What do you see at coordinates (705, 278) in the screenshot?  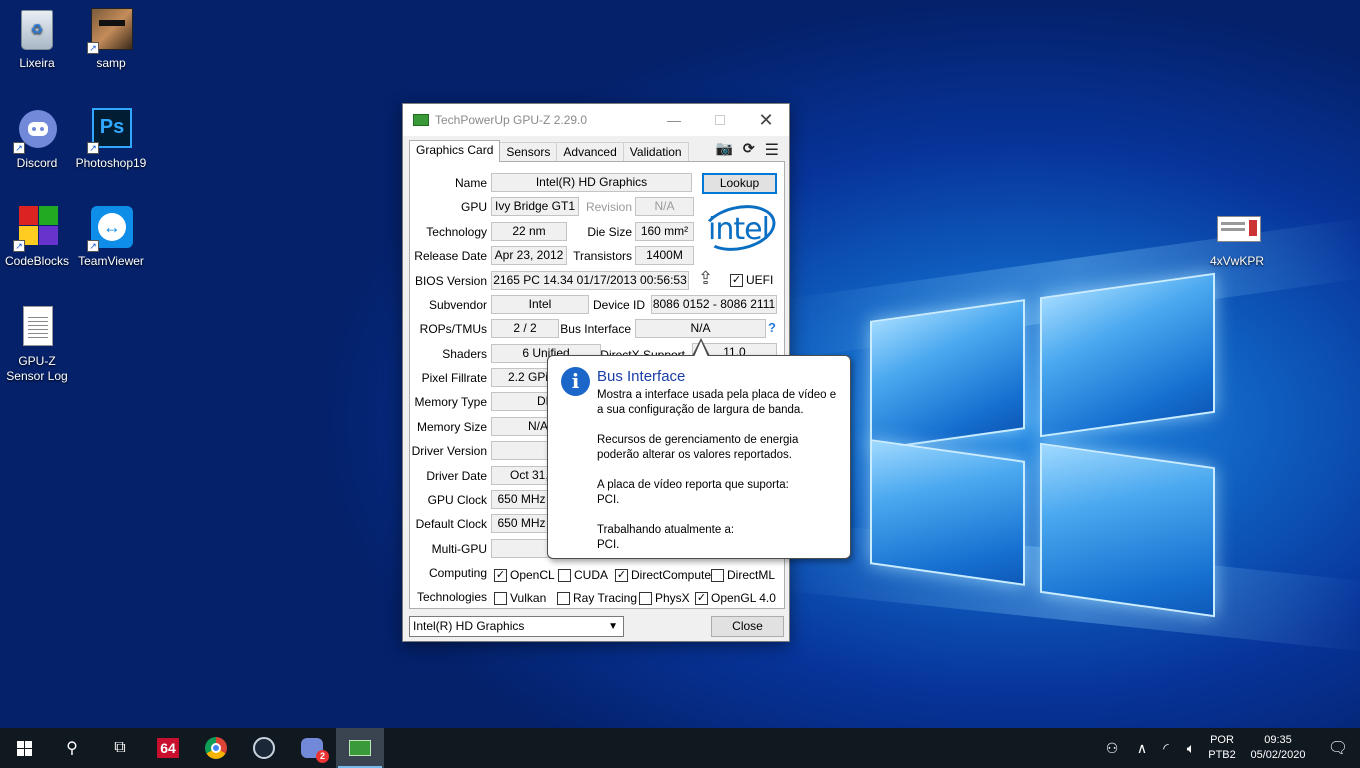 I see `share-icon: ⇪` at bounding box center [705, 278].